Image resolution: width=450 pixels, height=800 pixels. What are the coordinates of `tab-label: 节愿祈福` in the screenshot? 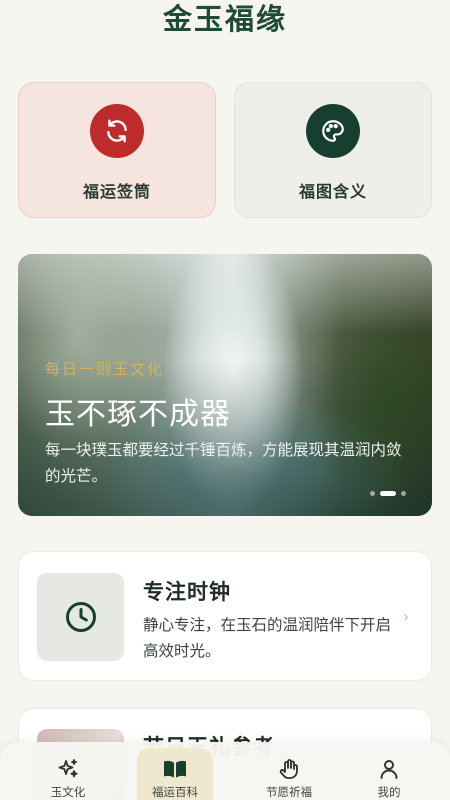 It's located at (289, 792).